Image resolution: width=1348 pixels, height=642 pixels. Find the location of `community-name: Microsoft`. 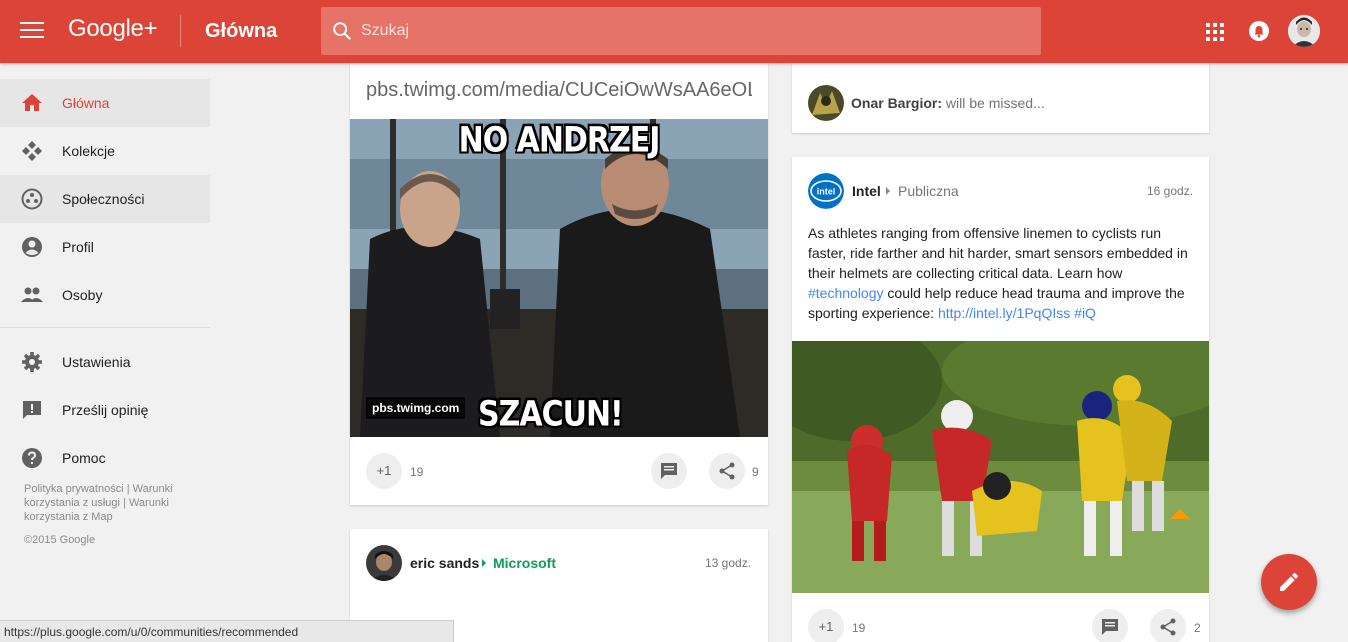

community-name: Microsoft is located at coordinates (524, 563).